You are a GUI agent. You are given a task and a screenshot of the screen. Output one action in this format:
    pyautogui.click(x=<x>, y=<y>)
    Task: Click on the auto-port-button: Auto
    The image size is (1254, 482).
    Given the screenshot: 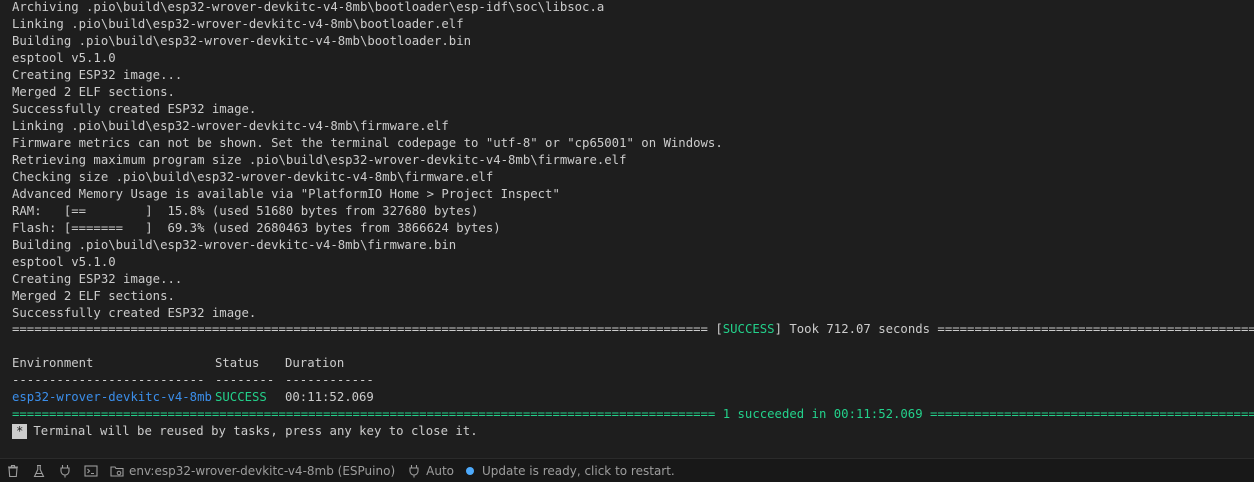 What is the action you would take?
    pyautogui.click(x=430, y=470)
    